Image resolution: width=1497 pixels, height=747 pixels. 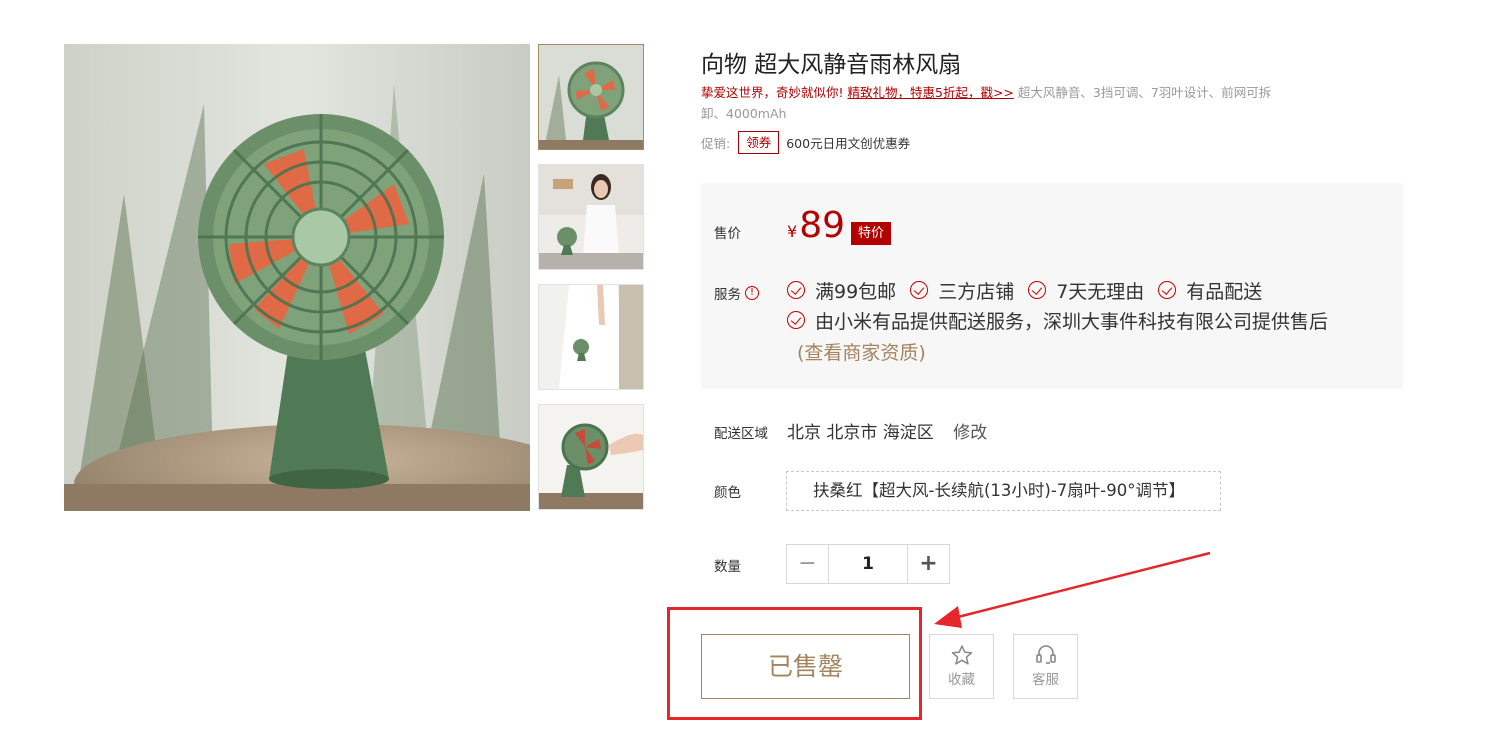 I want to click on service-label: 服务, so click(x=727, y=295).